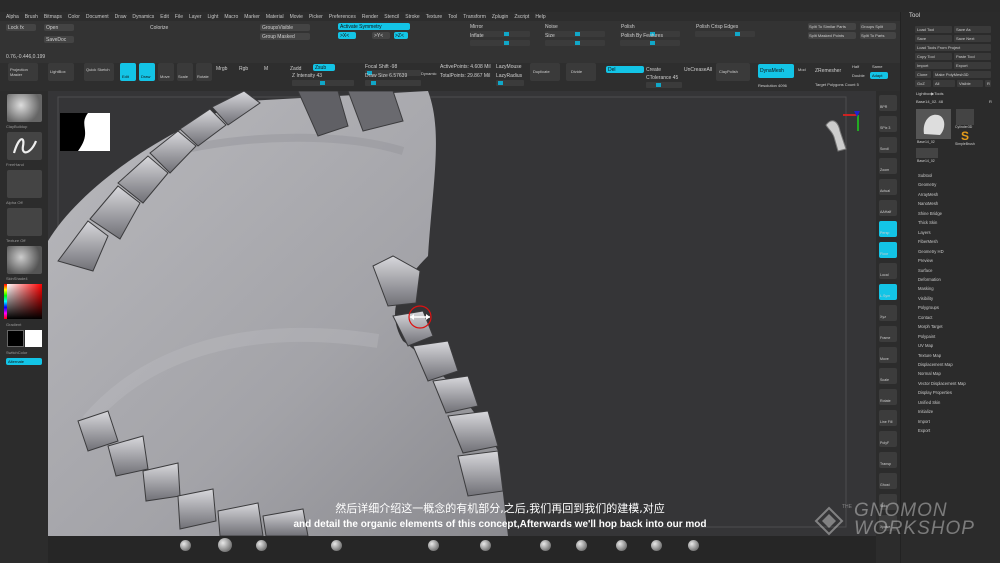 The image size is (1000, 563). What do you see at coordinates (324, 67) in the screenshot?
I see `zsub-toggle: Zsub` at bounding box center [324, 67].